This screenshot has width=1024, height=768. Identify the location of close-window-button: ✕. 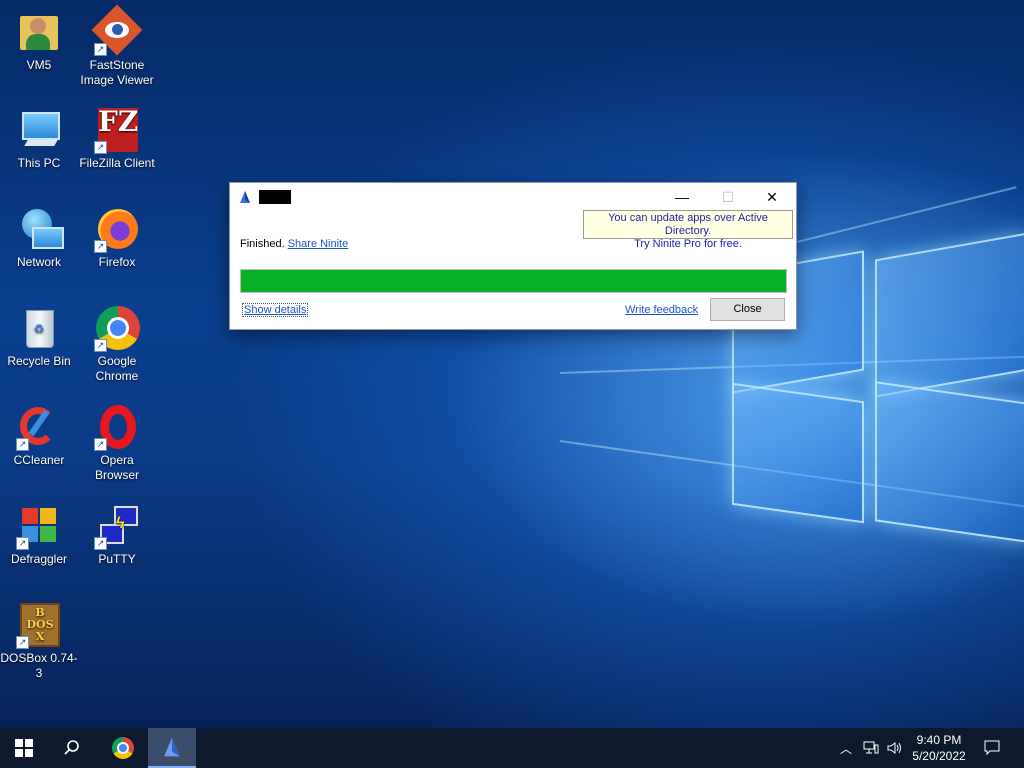
(772, 197).